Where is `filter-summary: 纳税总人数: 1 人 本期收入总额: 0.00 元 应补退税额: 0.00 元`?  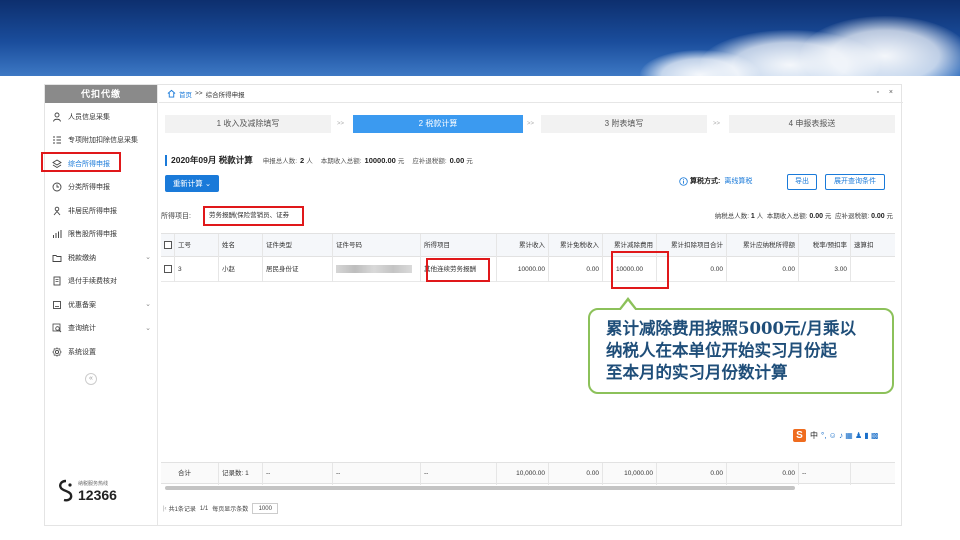
filter-summary: 纳税总人数: 1 人 本期收入总额: 0.00 元 应补退税额: 0.00 元 is located at coordinates (804, 215).